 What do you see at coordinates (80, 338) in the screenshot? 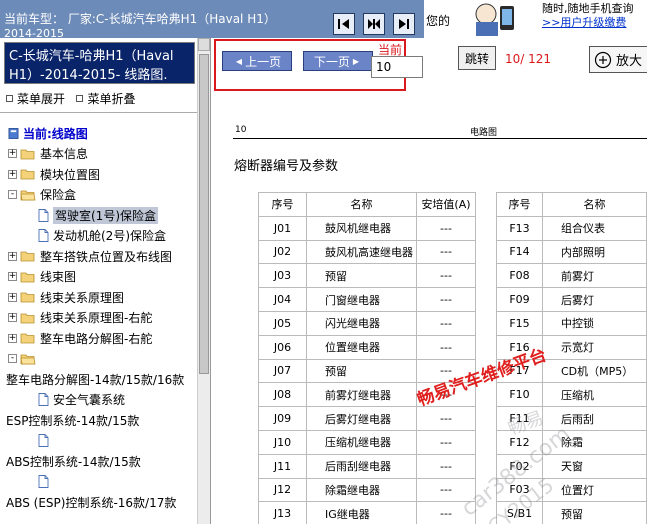
I see `tree-folder: + 整车电路分解图-右舵` at bounding box center [80, 338].